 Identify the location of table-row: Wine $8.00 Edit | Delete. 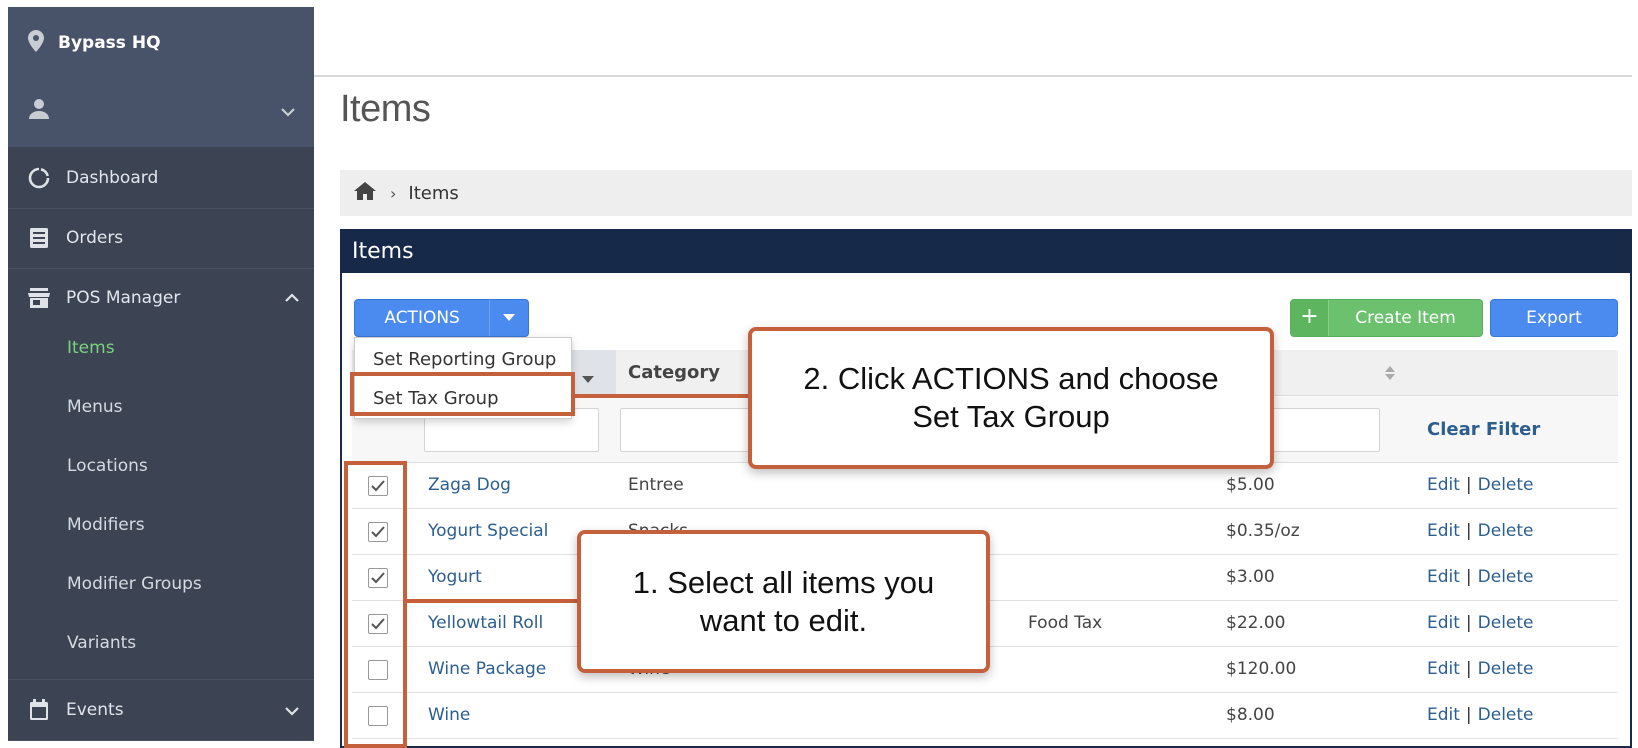
(985, 716).